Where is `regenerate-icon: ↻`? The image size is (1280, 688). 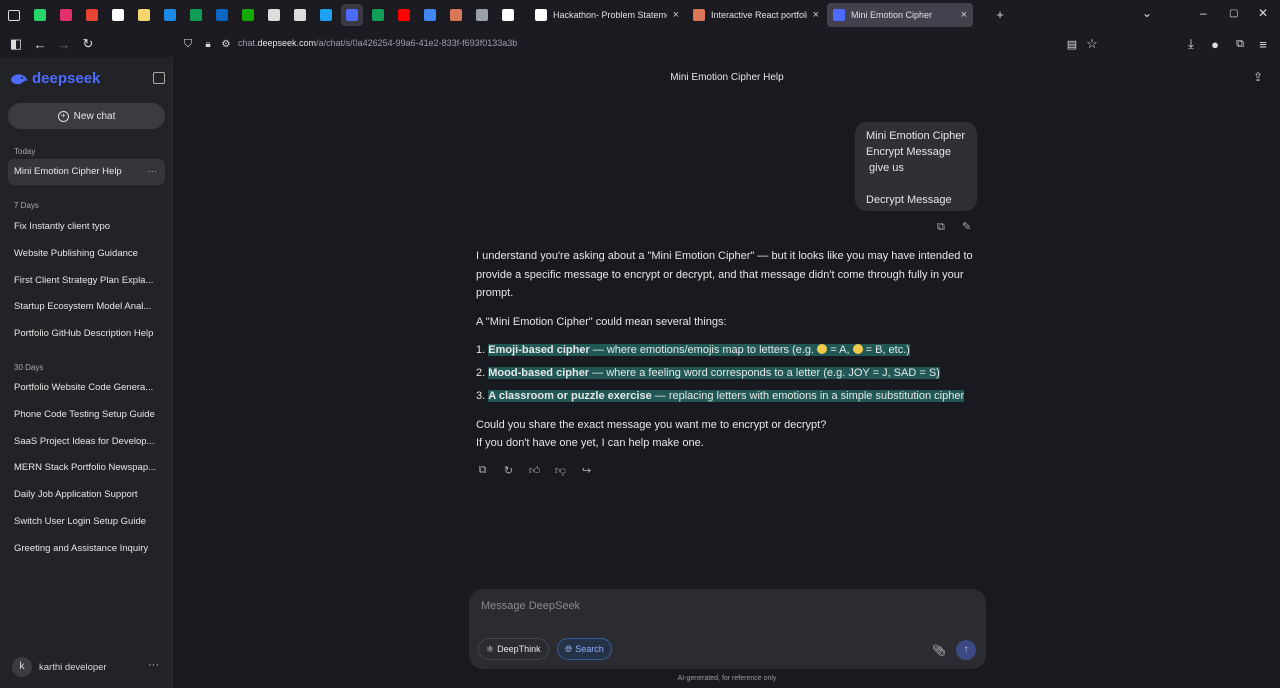 regenerate-icon: ↻ is located at coordinates (508, 470).